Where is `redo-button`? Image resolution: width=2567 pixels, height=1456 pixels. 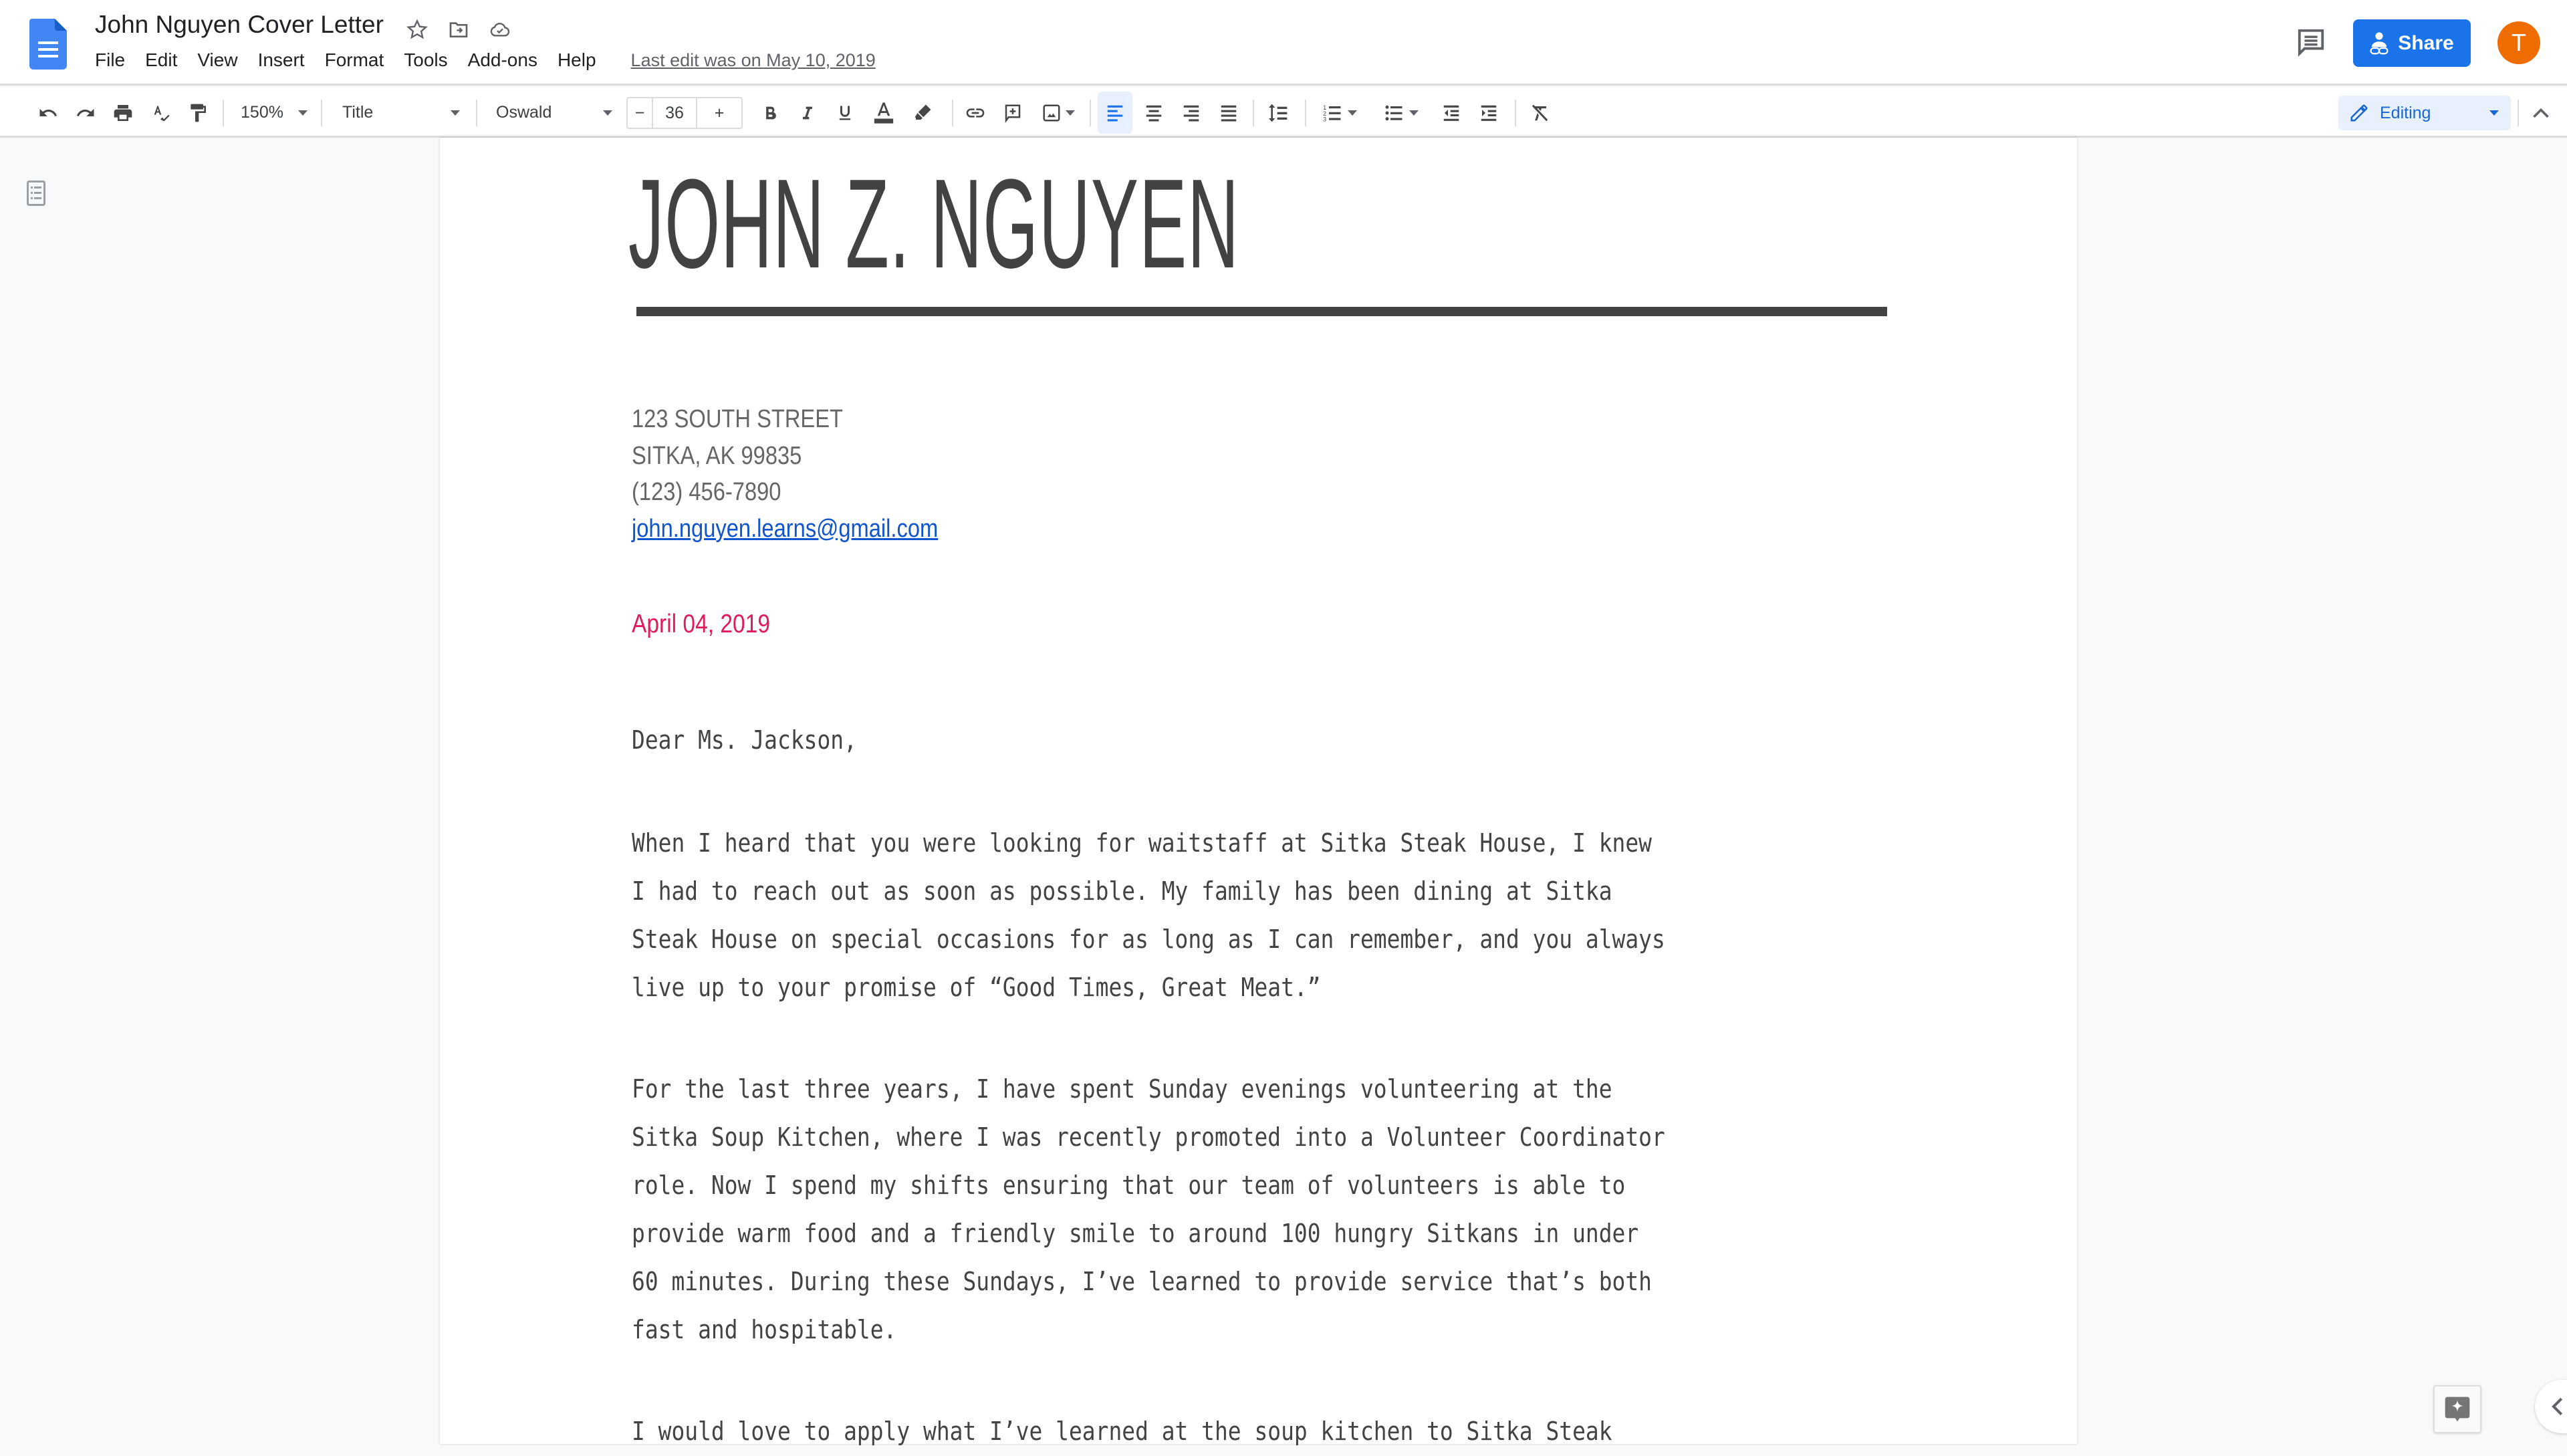
redo-button is located at coordinates (85, 113).